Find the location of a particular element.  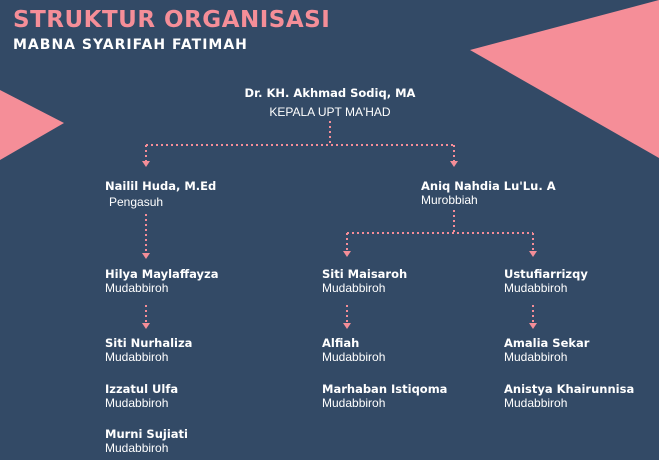

node-name: Izzatul Ulfa is located at coordinates (142, 389).